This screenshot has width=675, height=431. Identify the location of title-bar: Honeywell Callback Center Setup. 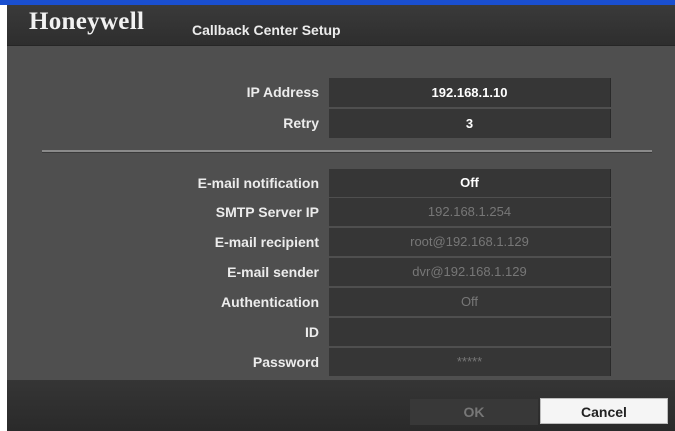
(341, 25).